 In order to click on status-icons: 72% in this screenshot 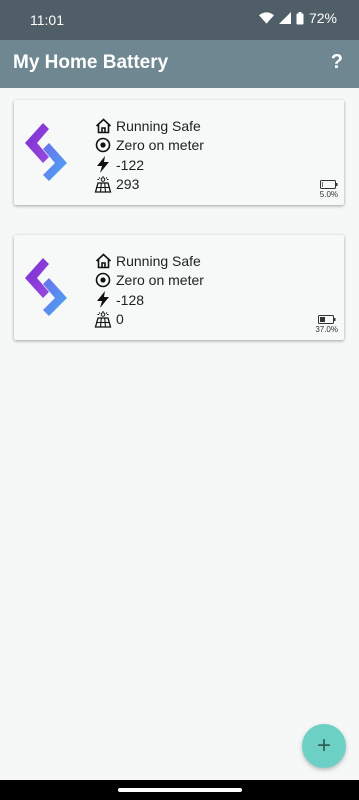, I will do `click(297, 18)`.